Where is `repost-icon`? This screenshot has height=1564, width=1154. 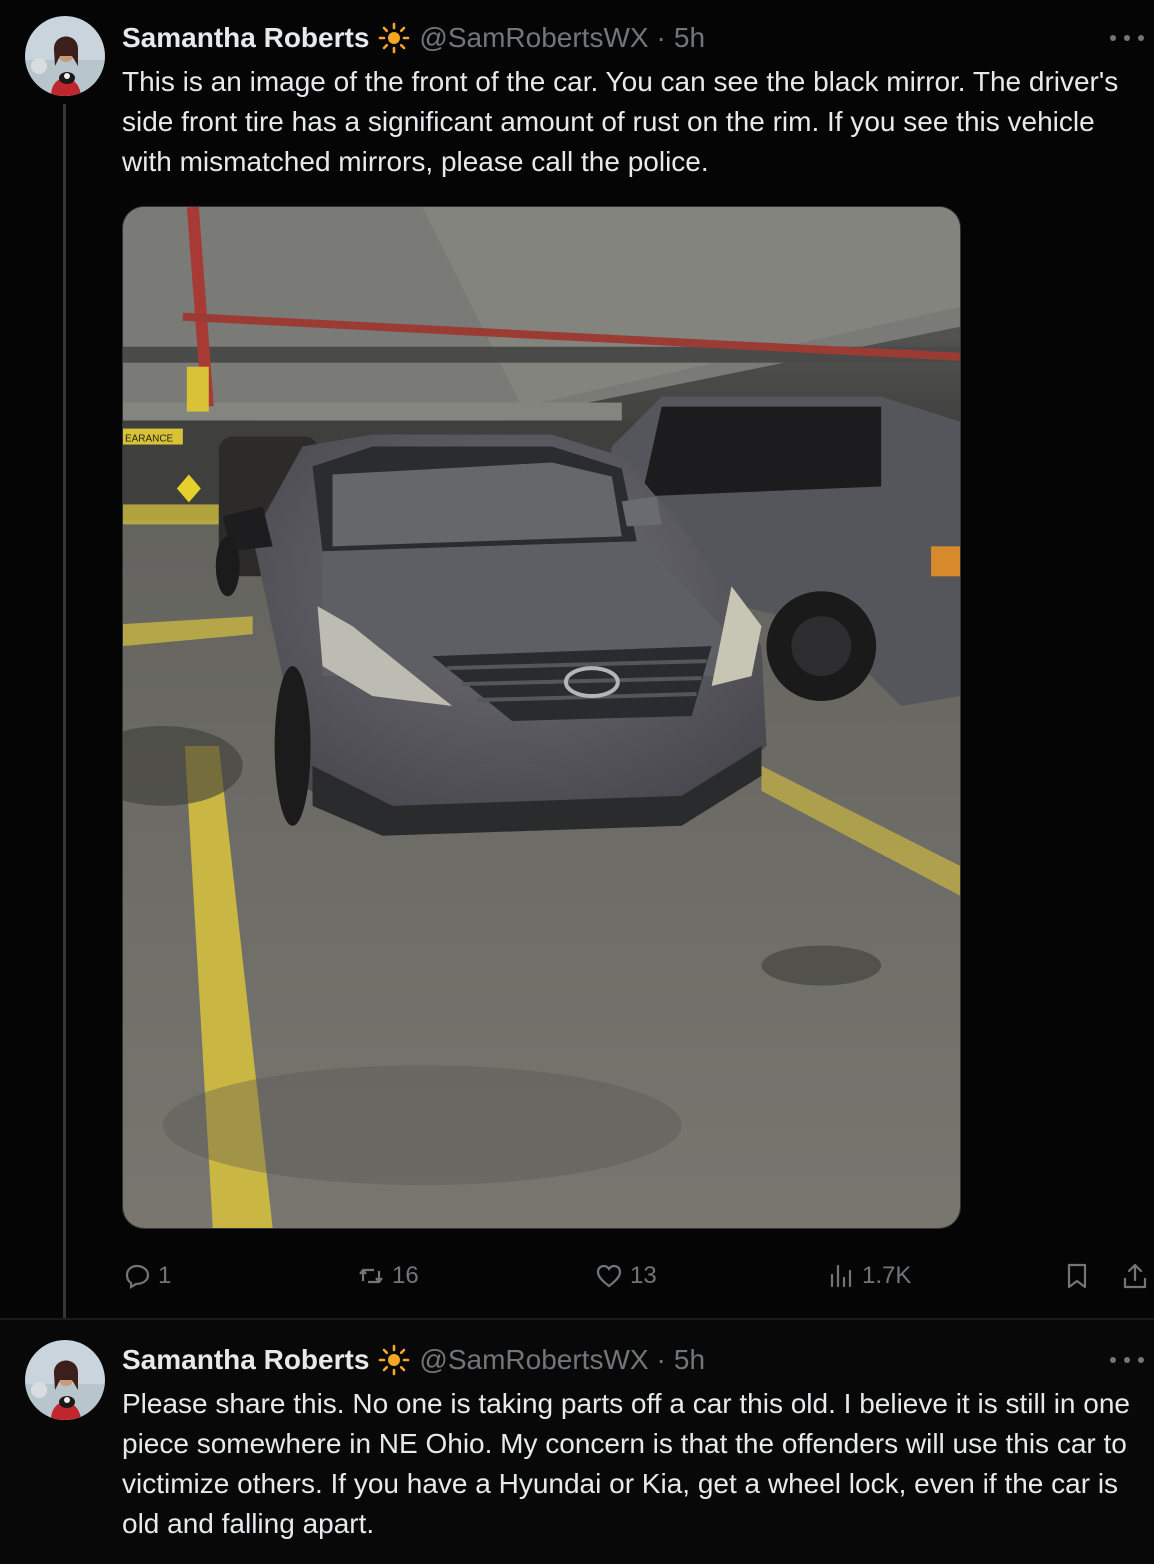 repost-icon is located at coordinates (371, 1276).